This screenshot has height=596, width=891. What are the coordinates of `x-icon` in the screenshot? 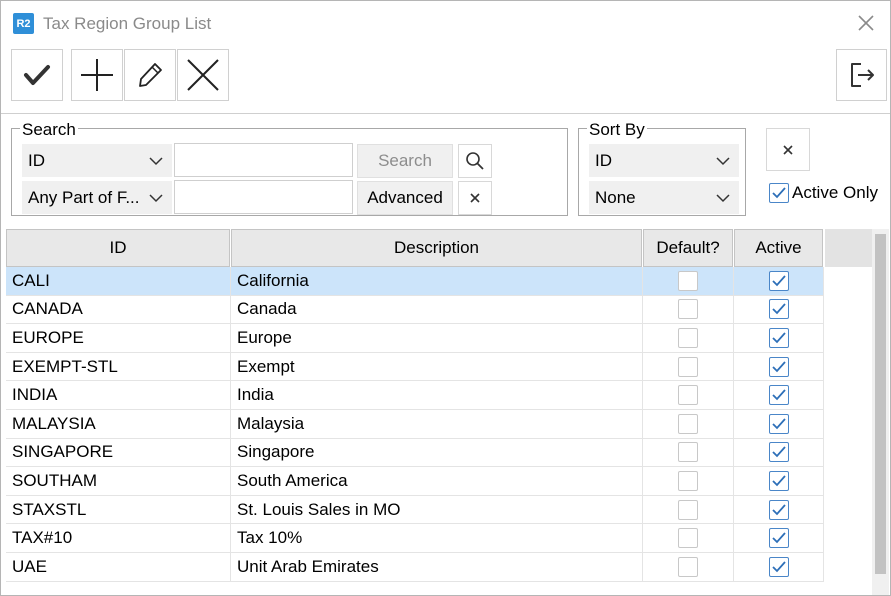 It's located at (203, 75).